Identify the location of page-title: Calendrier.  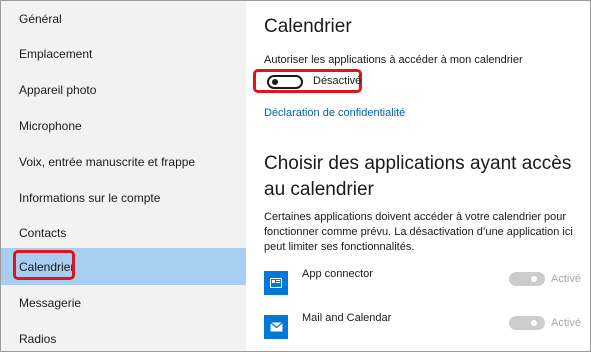
(308, 26).